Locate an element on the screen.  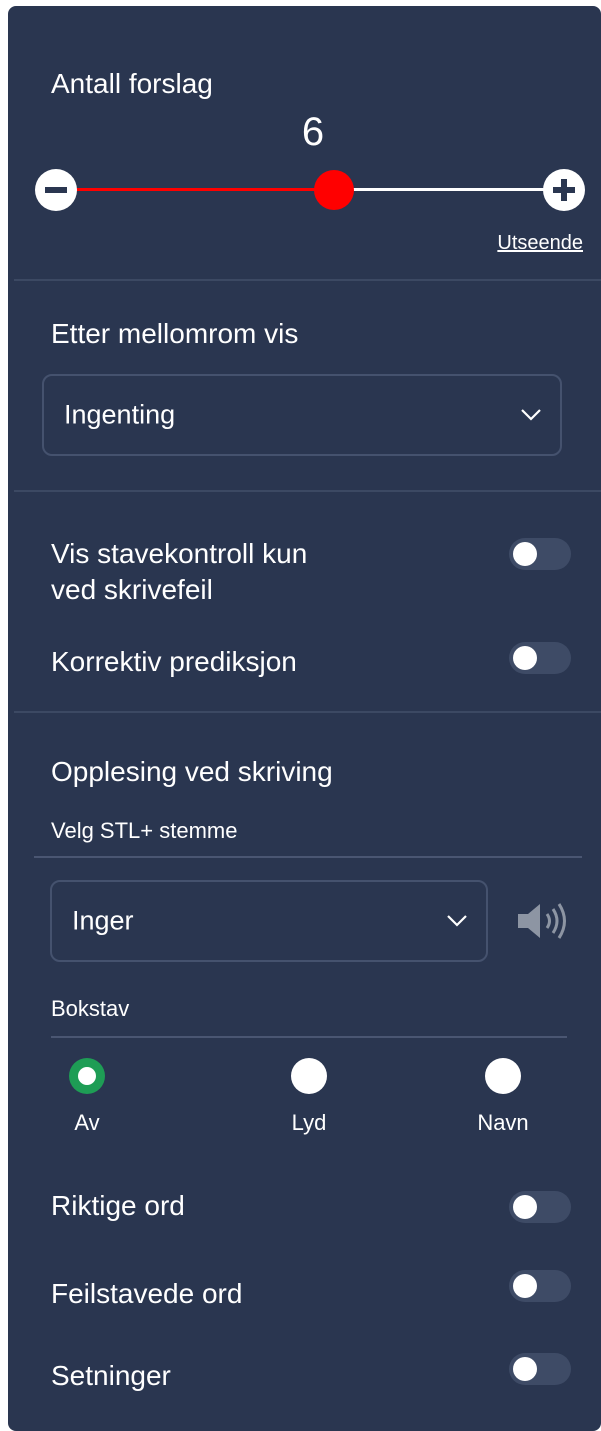
spellcheck-label: Vis stavekontroll kun ved skrivefeil is located at coordinates (179, 572).